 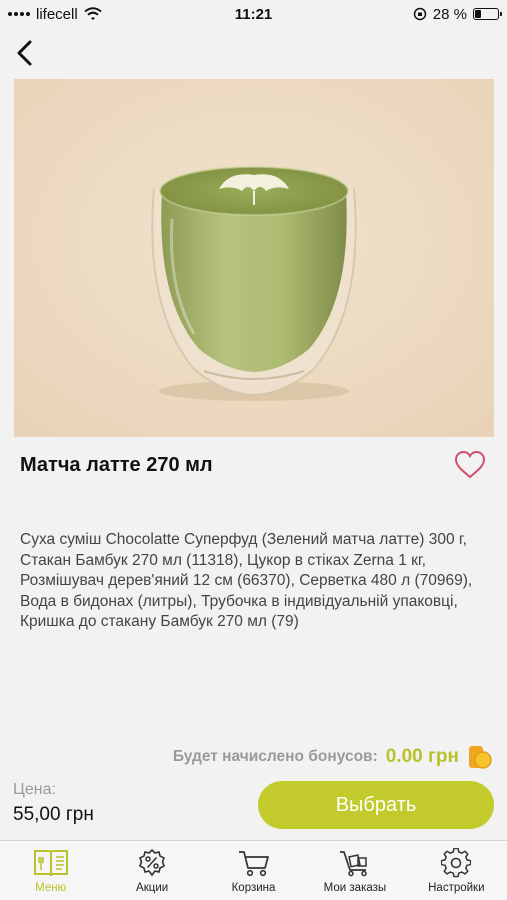 I want to click on favorite-button, so click(x=470, y=465).